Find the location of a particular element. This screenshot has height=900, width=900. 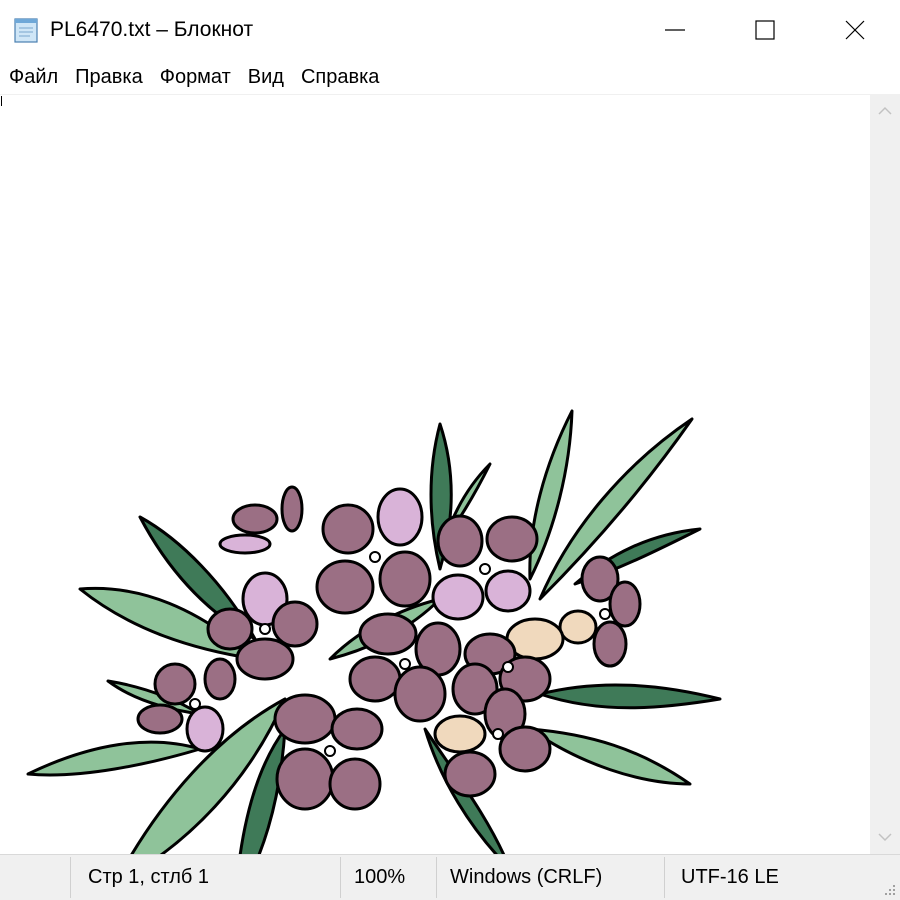

close-icon is located at coordinates (855, 30).